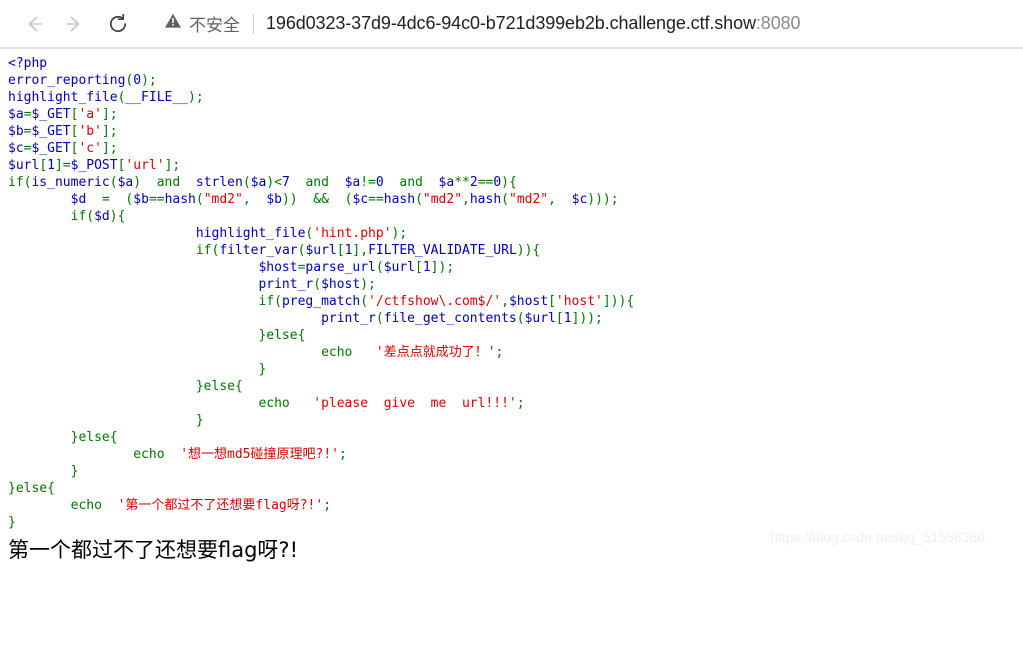 The height and width of the screenshot is (668, 1023). I want to click on code-token: ), so click(145, 182).